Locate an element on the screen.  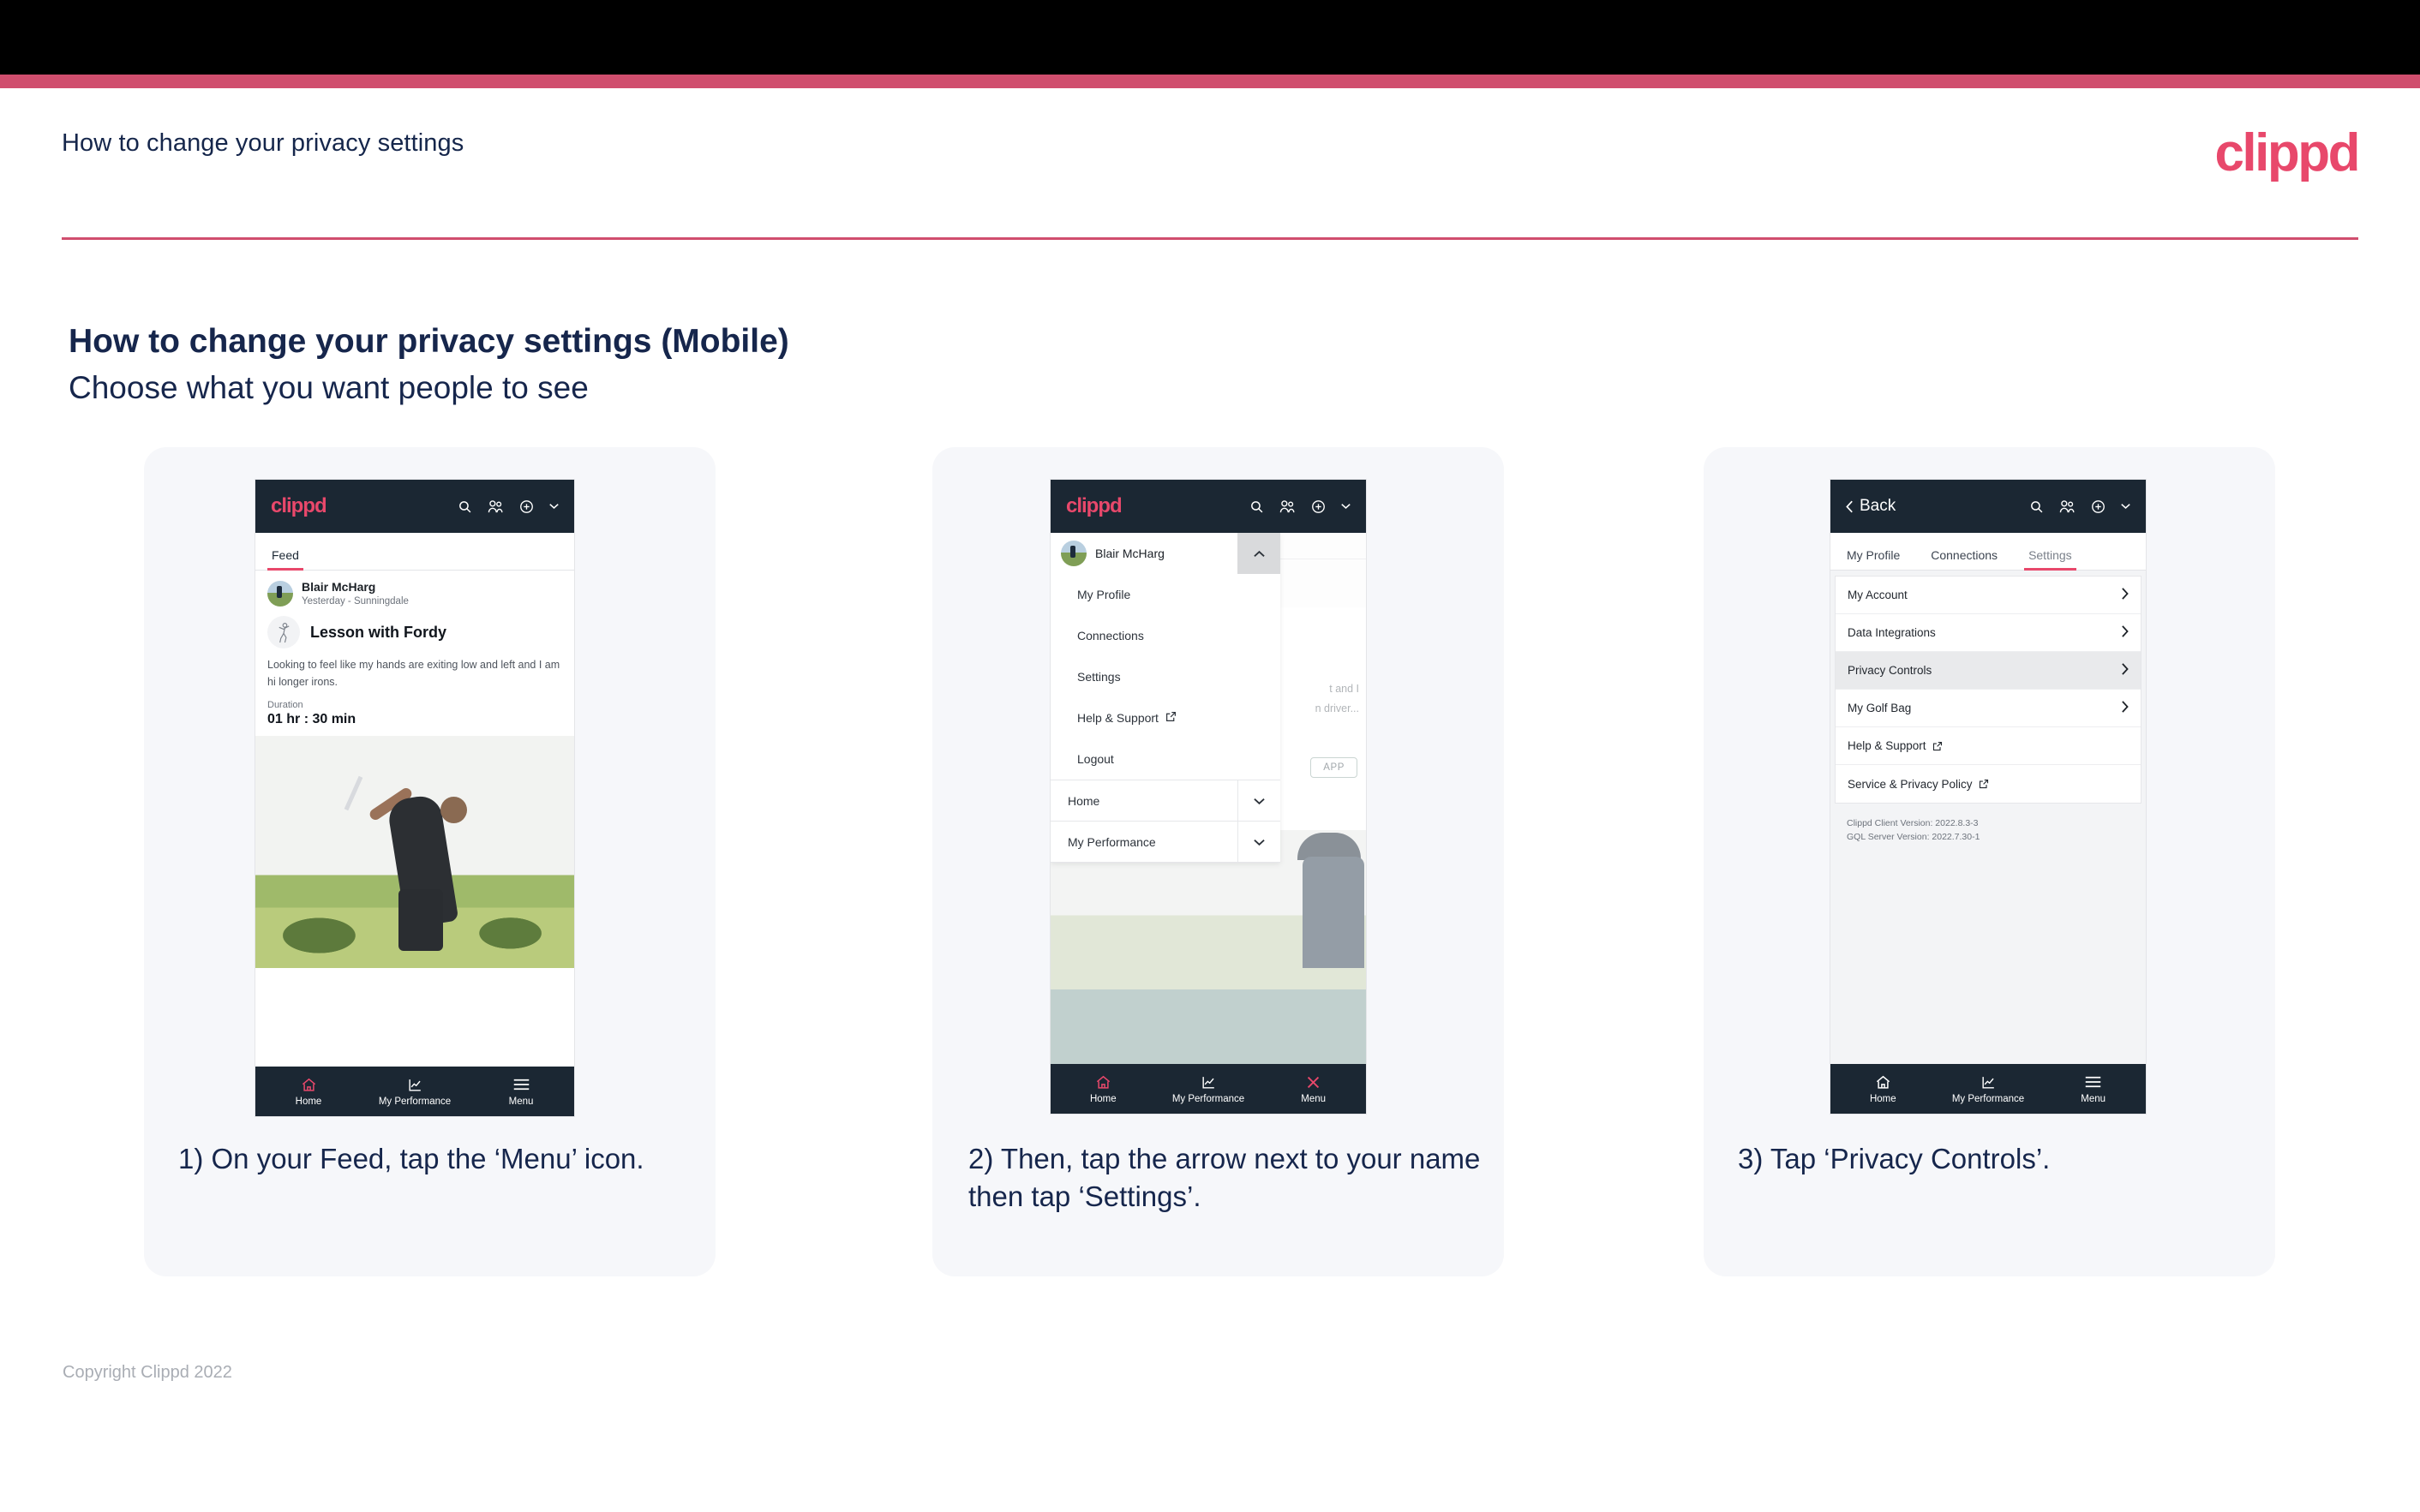
home-icon is located at coordinates (309, 1085).